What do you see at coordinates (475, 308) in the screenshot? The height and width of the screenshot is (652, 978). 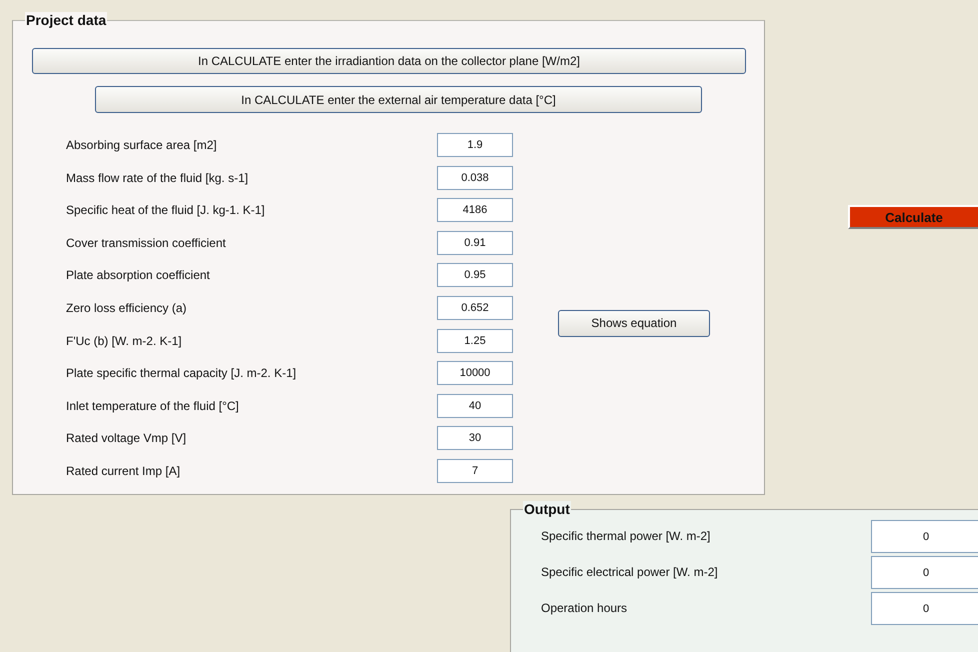 I see `parameter-field: 0.652` at bounding box center [475, 308].